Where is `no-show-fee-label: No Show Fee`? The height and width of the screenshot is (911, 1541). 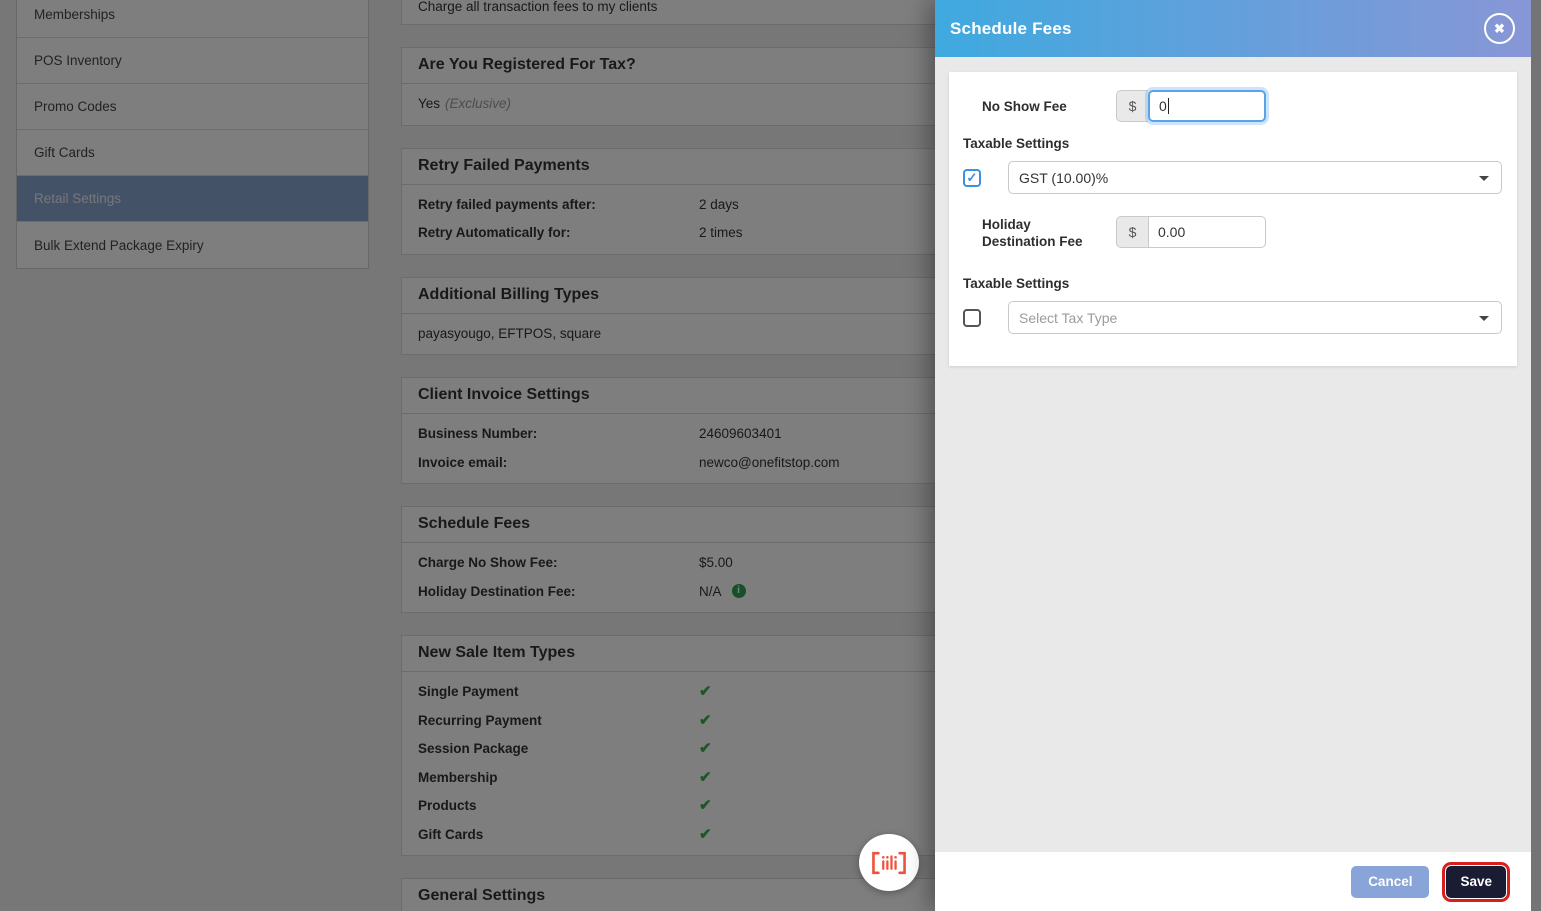
no-show-fee-label: No Show Fee is located at coordinates (1024, 106).